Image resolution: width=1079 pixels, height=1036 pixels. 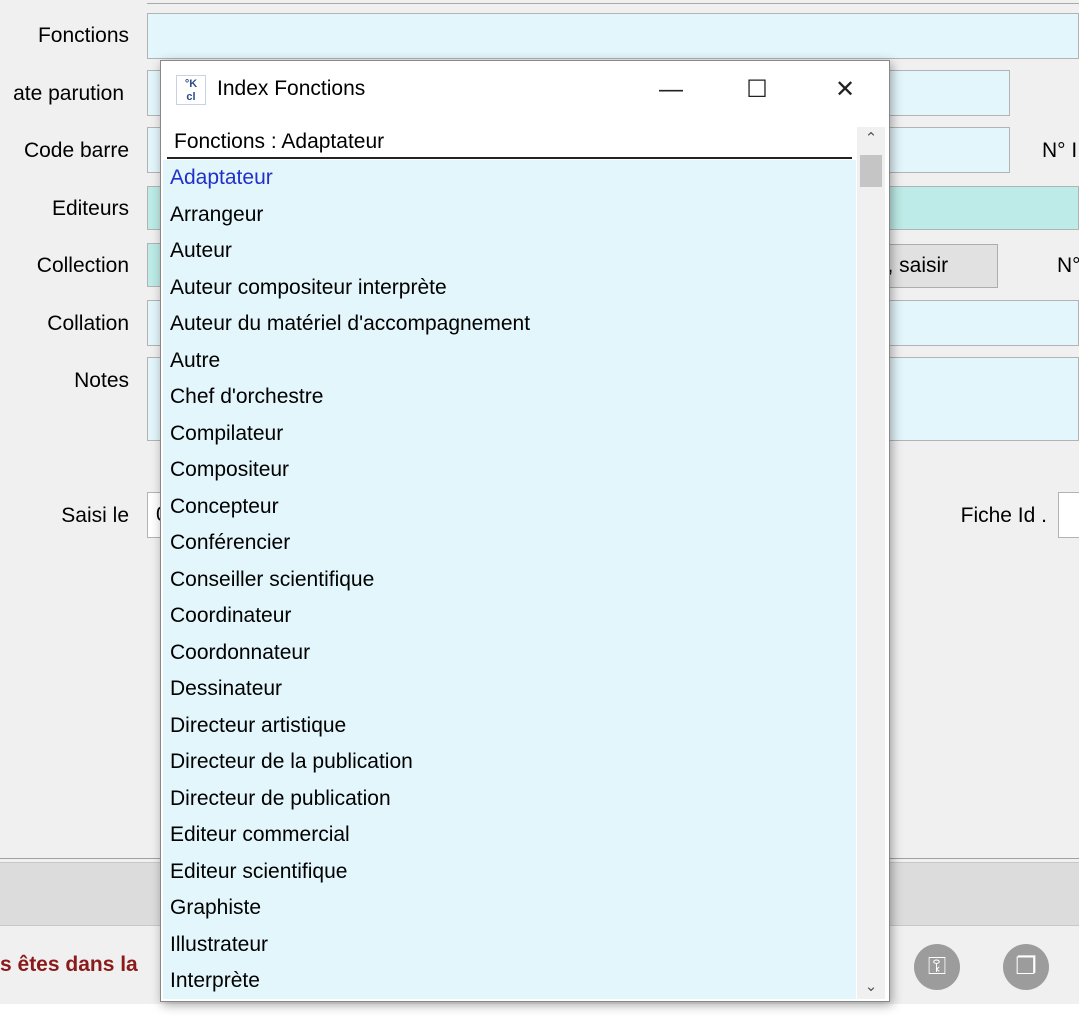 I want to click on numero-label: N° I, so click(x=1060, y=150).